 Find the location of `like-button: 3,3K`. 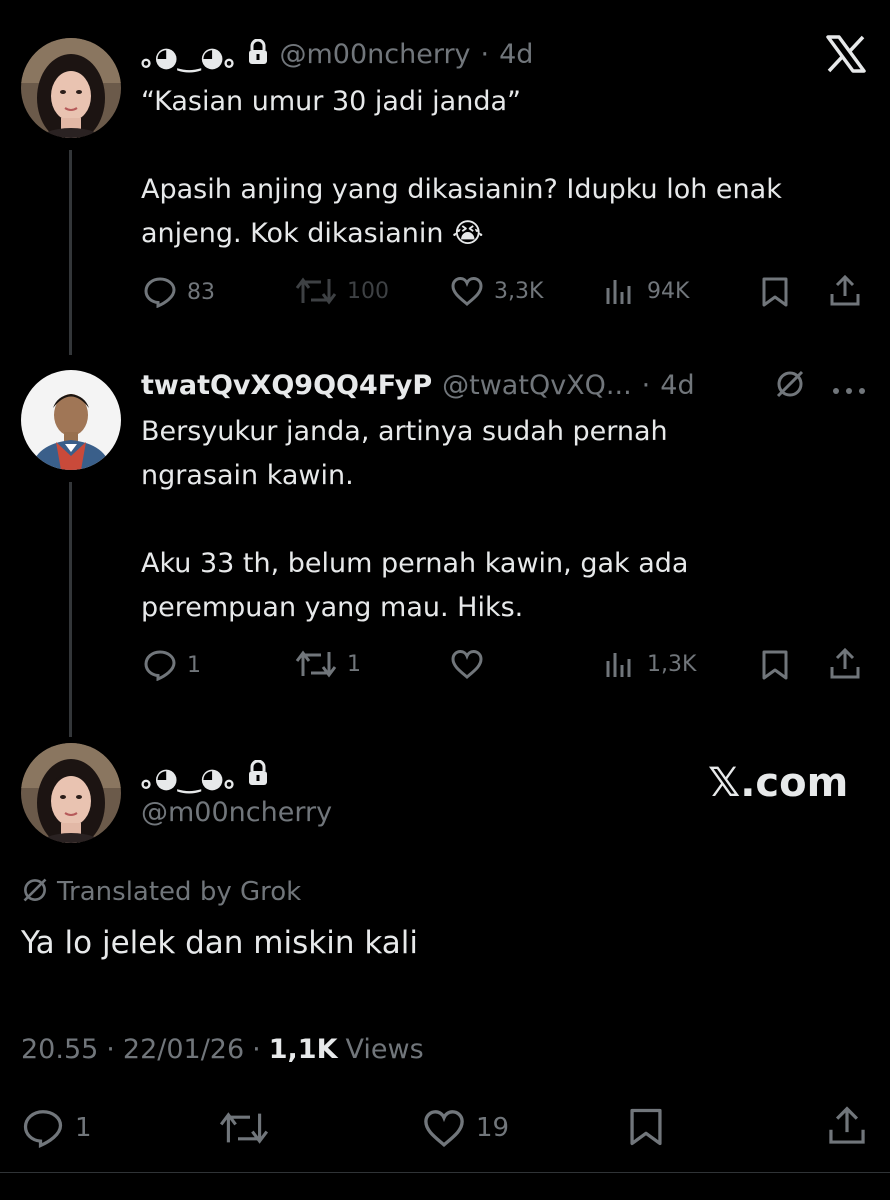

like-button: 3,3K is located at coordinates (496, 291).